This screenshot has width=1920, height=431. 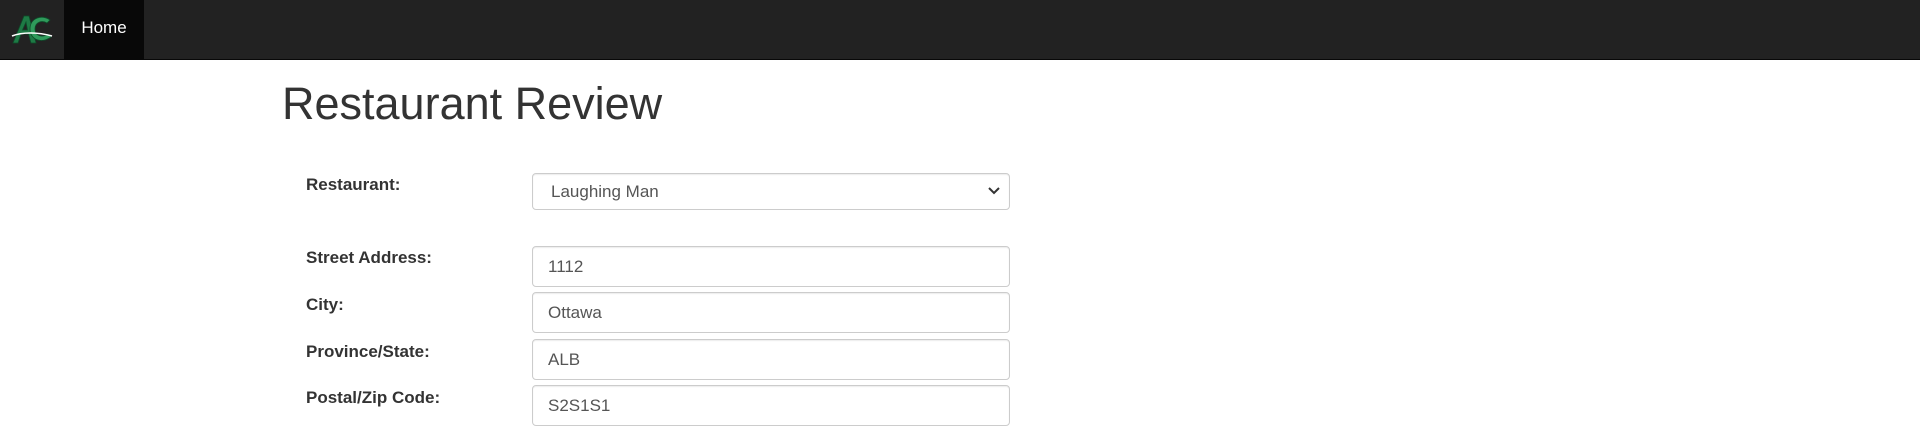 What do you see at coordinates (771, 359) in the screenshot?
I see `province-state-input` at bounding box center [771, 359].